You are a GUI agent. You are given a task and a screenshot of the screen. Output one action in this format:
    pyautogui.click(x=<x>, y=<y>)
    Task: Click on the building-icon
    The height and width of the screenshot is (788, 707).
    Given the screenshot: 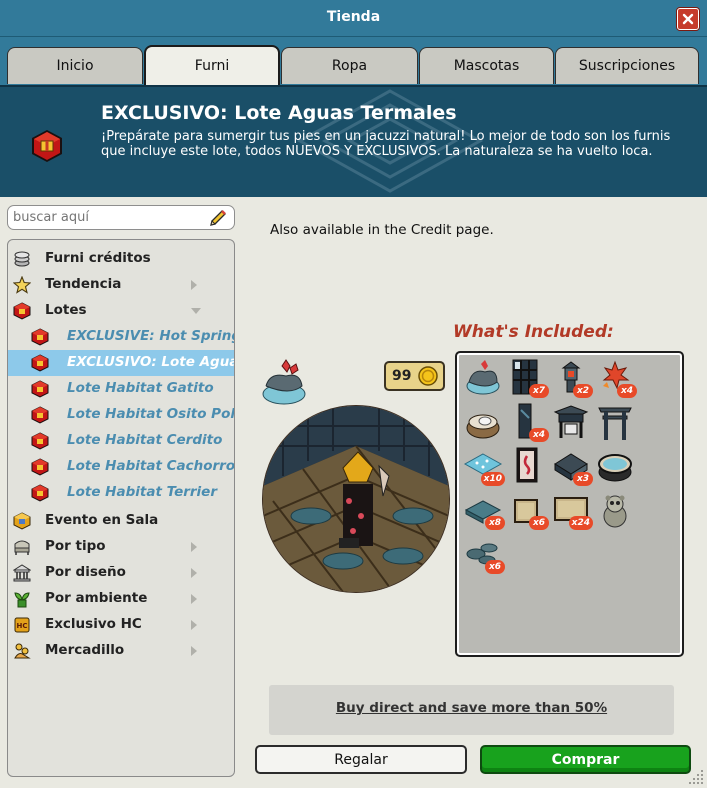 What is the action you would take?
    pyautogui.click(x=22, y=573)
    